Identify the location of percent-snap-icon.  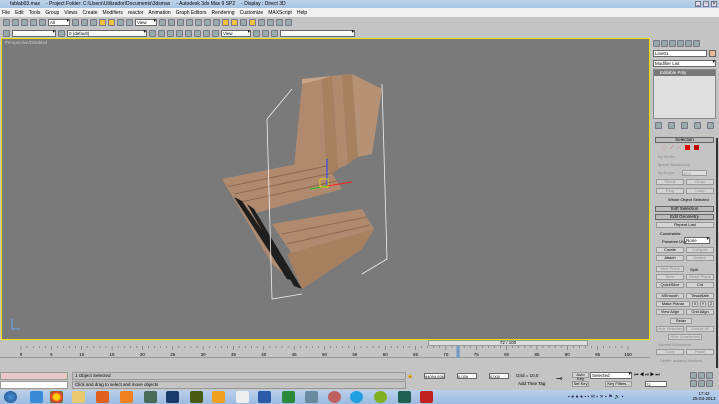
(234, 22).